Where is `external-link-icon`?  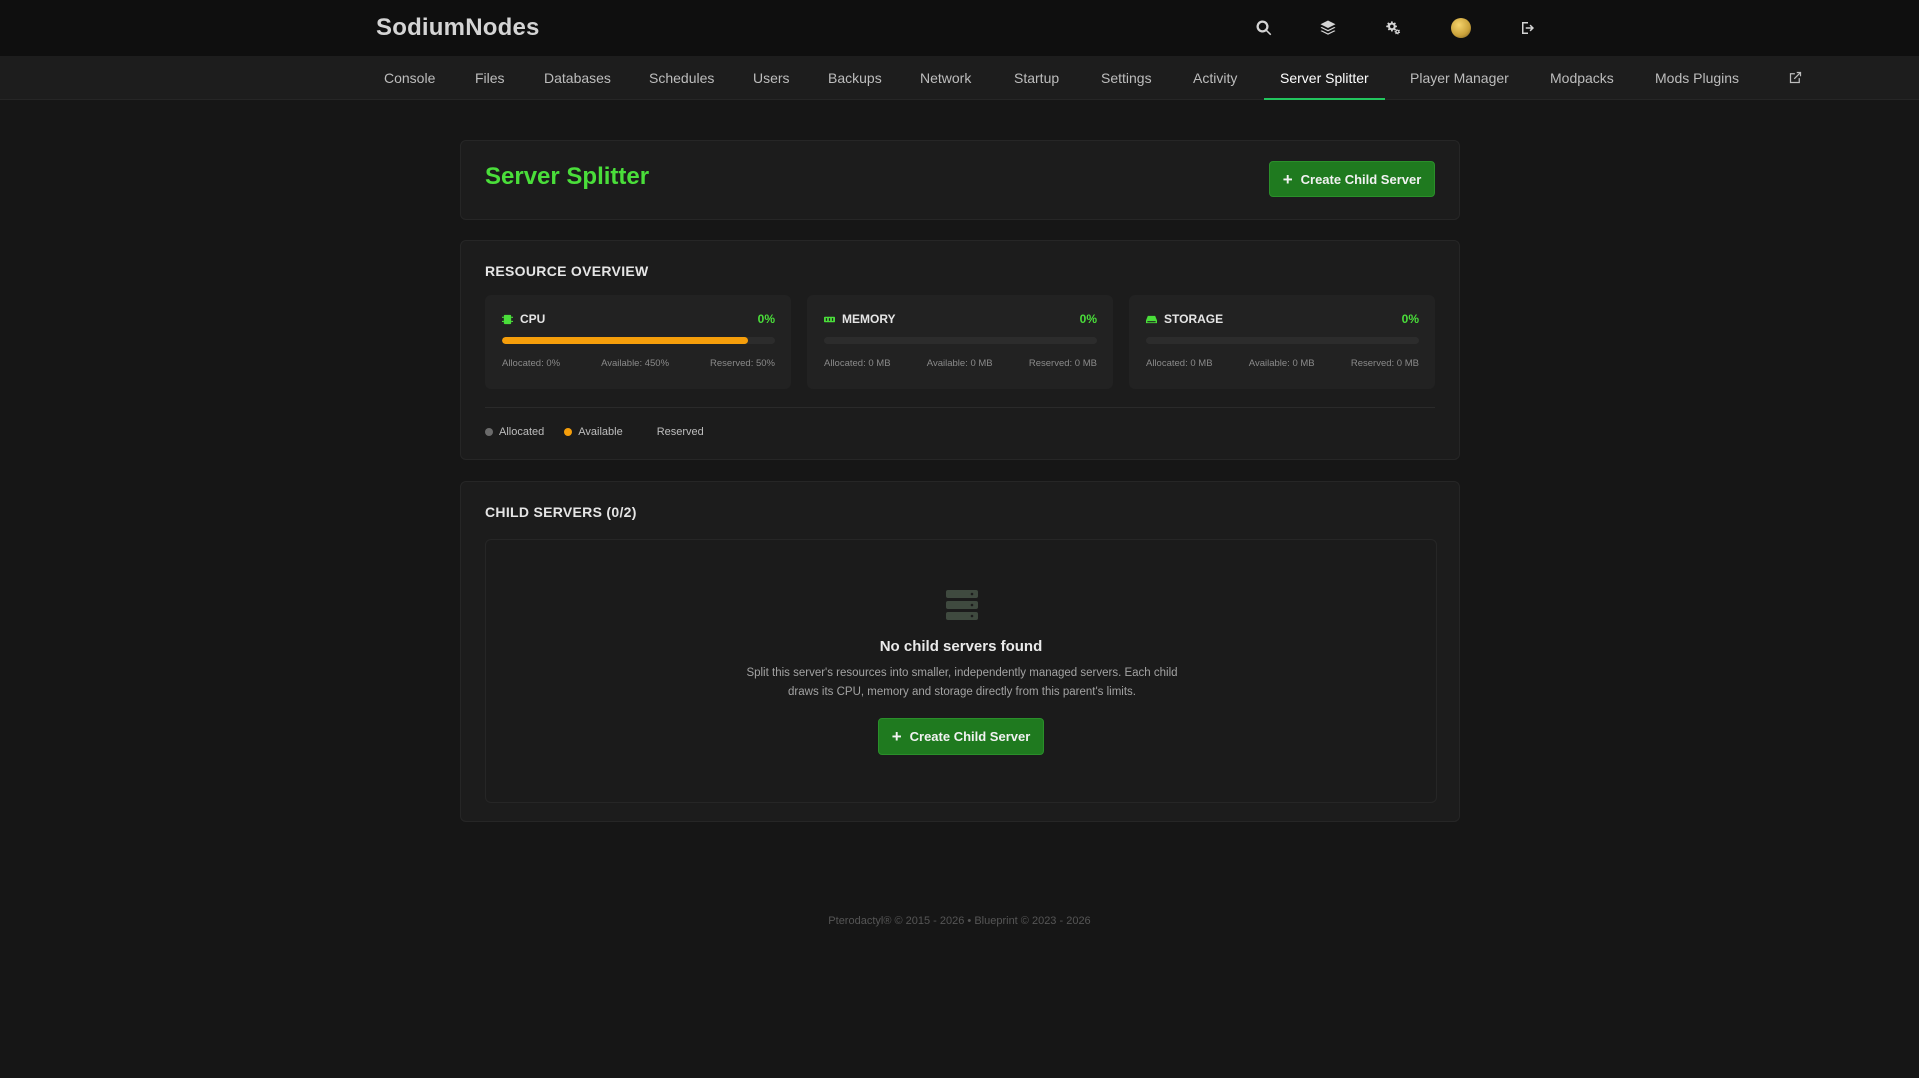 external-link-icon is located at coordinates (1795, 78).